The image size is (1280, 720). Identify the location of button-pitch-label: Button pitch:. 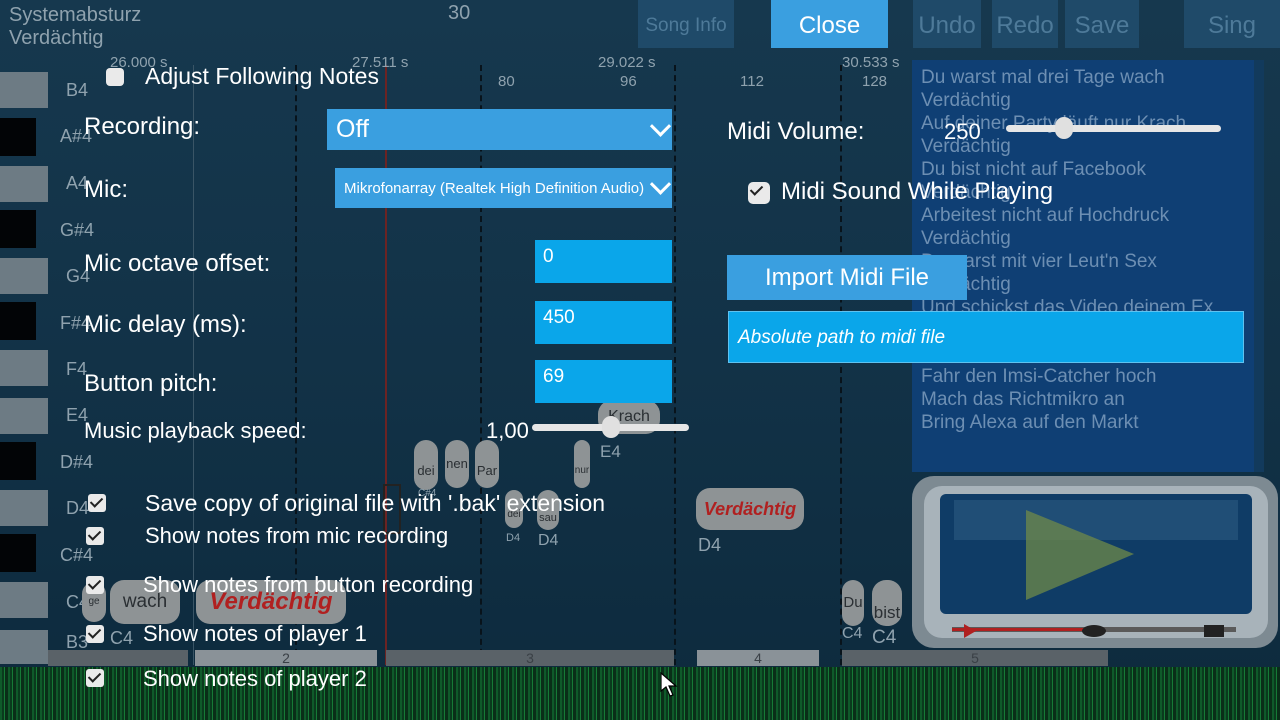
(151, 383).